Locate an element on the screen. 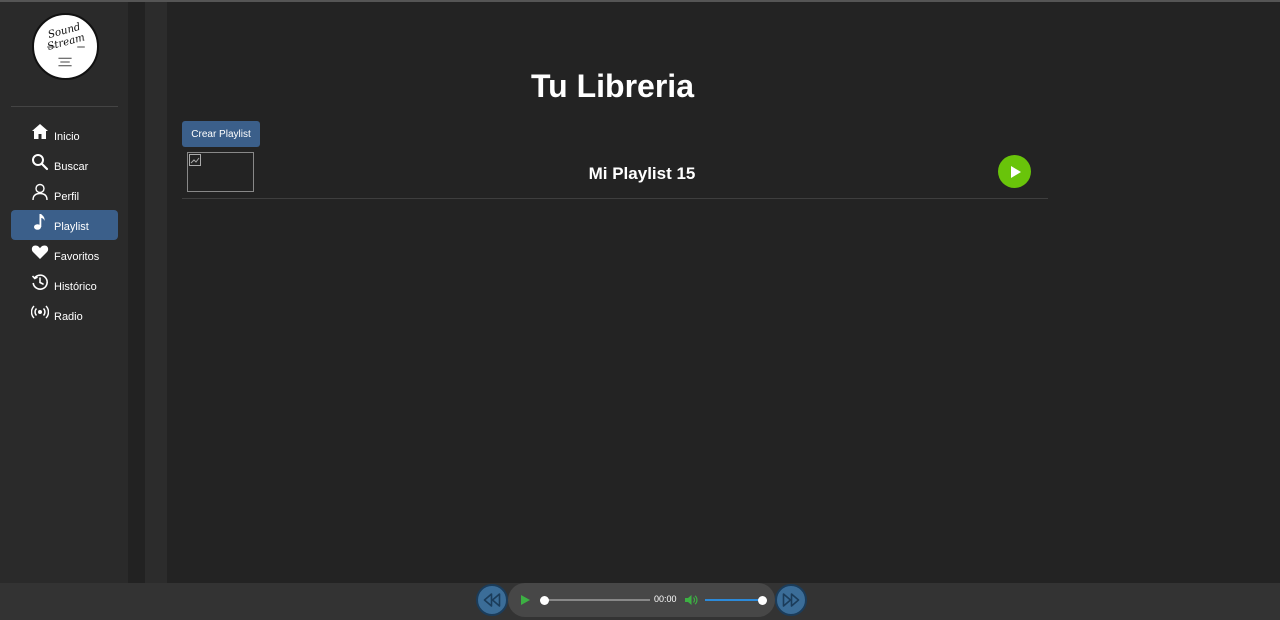 Image resolution: width=1280 pixels, height=620 pixels. playlist-name: Mi Playlist 15 is located at coordinates (642, 173).